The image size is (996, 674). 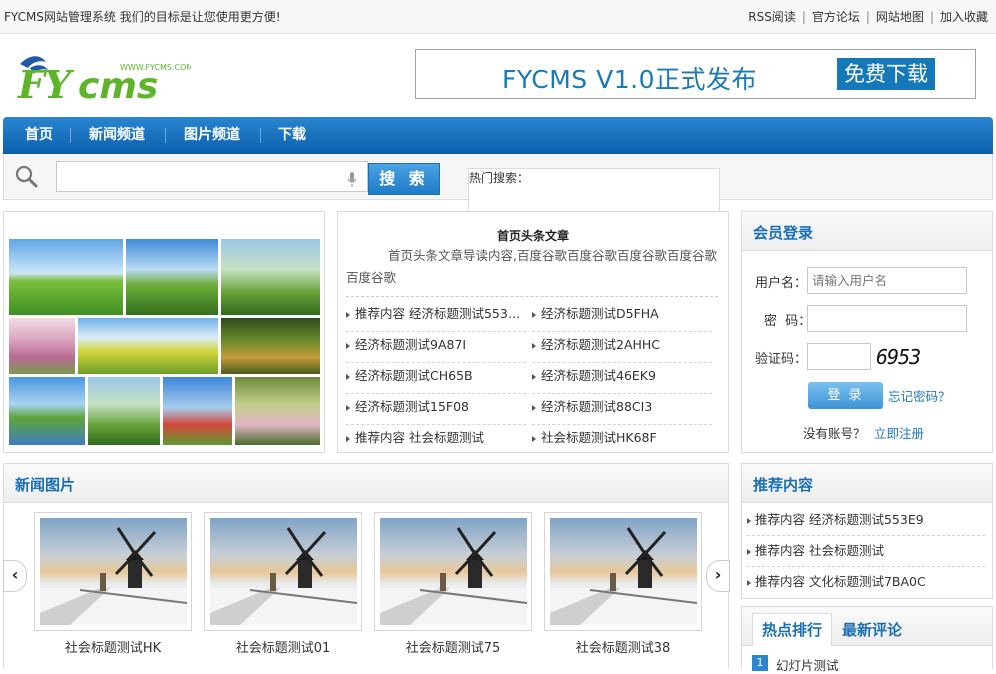 I want to click on banner-title: FYCMS V1.0正式发布, so click(x=629, y=79).